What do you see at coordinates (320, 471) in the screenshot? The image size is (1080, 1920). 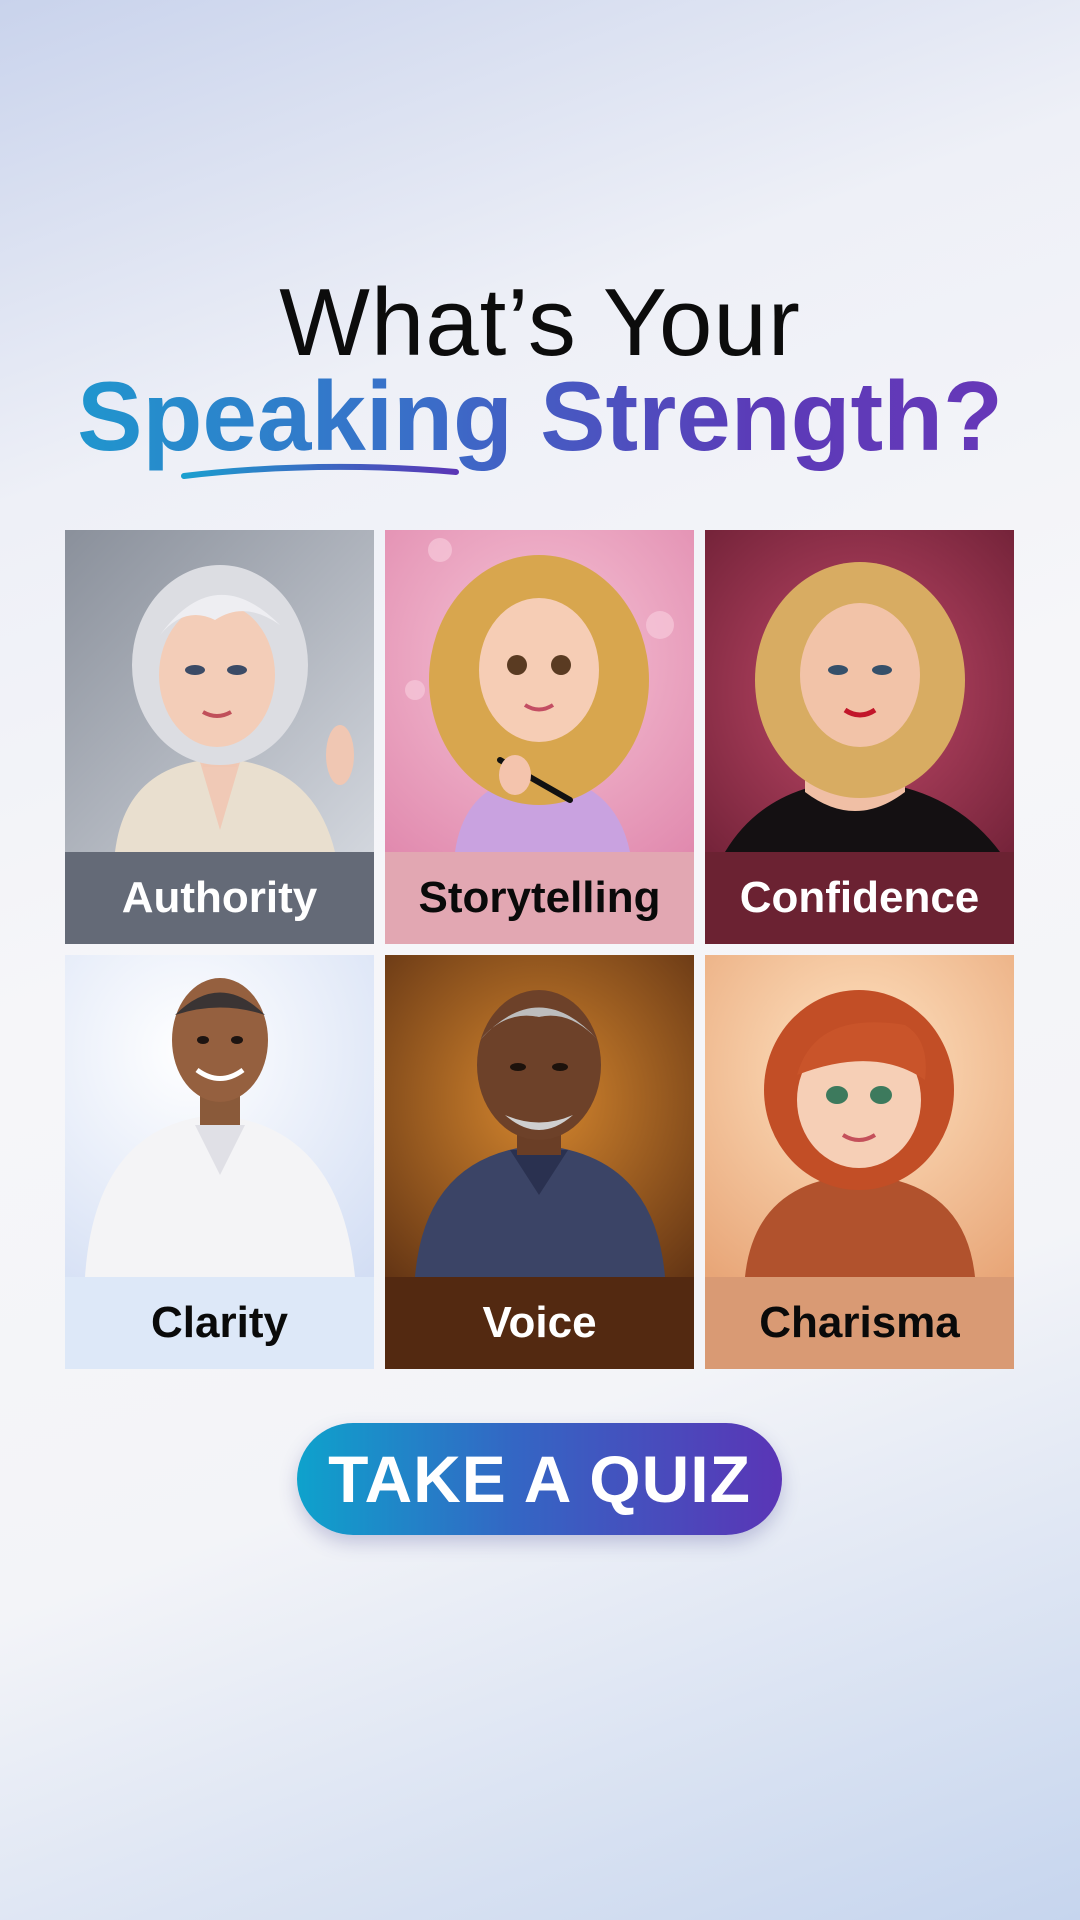 I see `headline-underline` at bounding box center [320, 471].